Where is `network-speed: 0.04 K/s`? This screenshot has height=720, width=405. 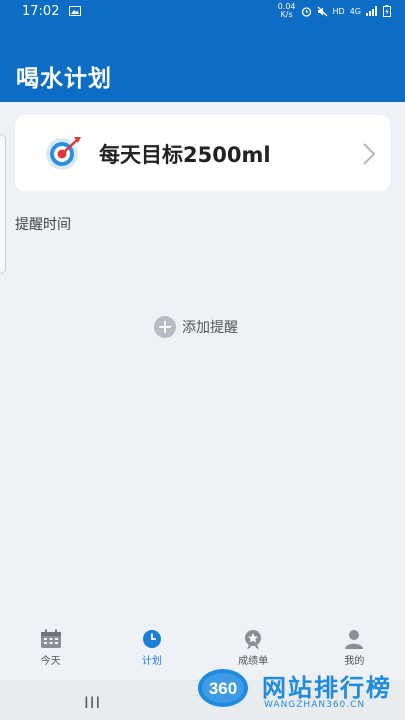
network-speed: 0.04 K/s is located at coordinates (286, 10).